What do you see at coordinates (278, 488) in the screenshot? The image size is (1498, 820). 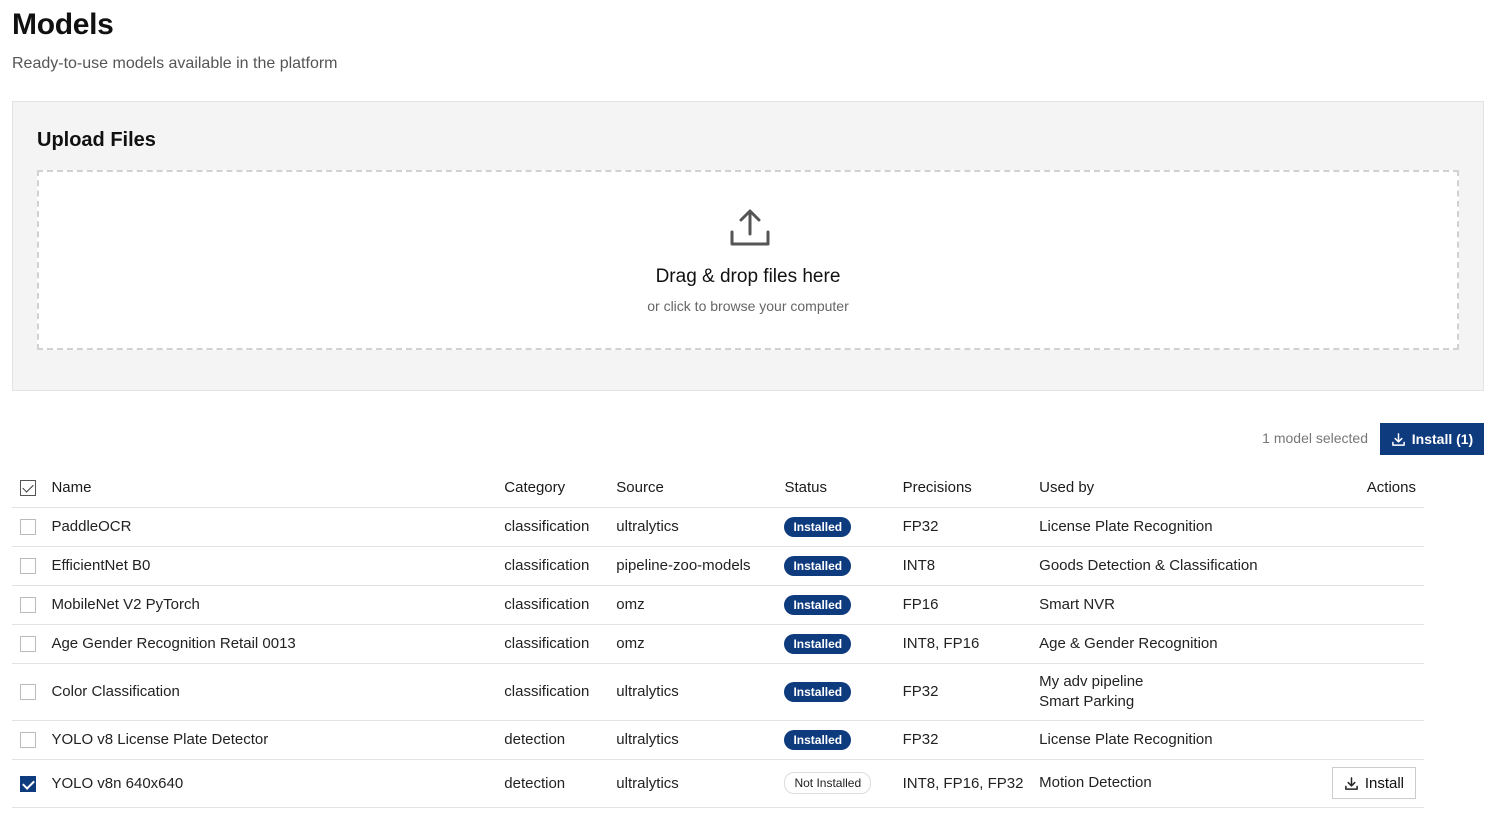 I see `column-header-name: Name` at bounding box center [278, 488].